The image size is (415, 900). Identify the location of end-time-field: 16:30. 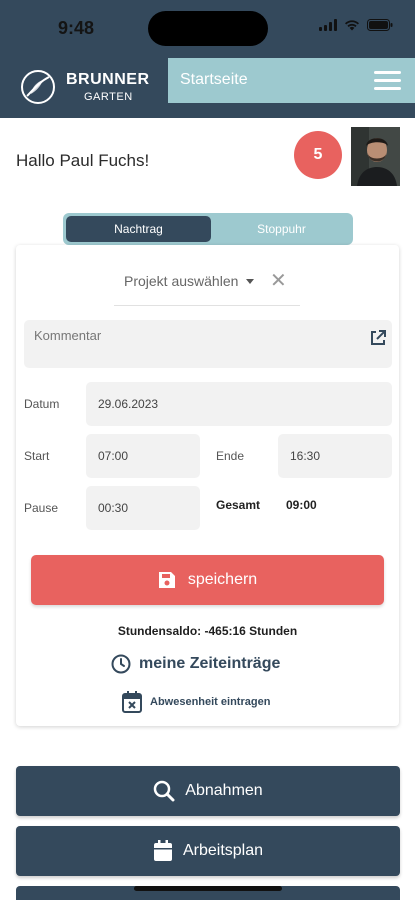
(335, 456).